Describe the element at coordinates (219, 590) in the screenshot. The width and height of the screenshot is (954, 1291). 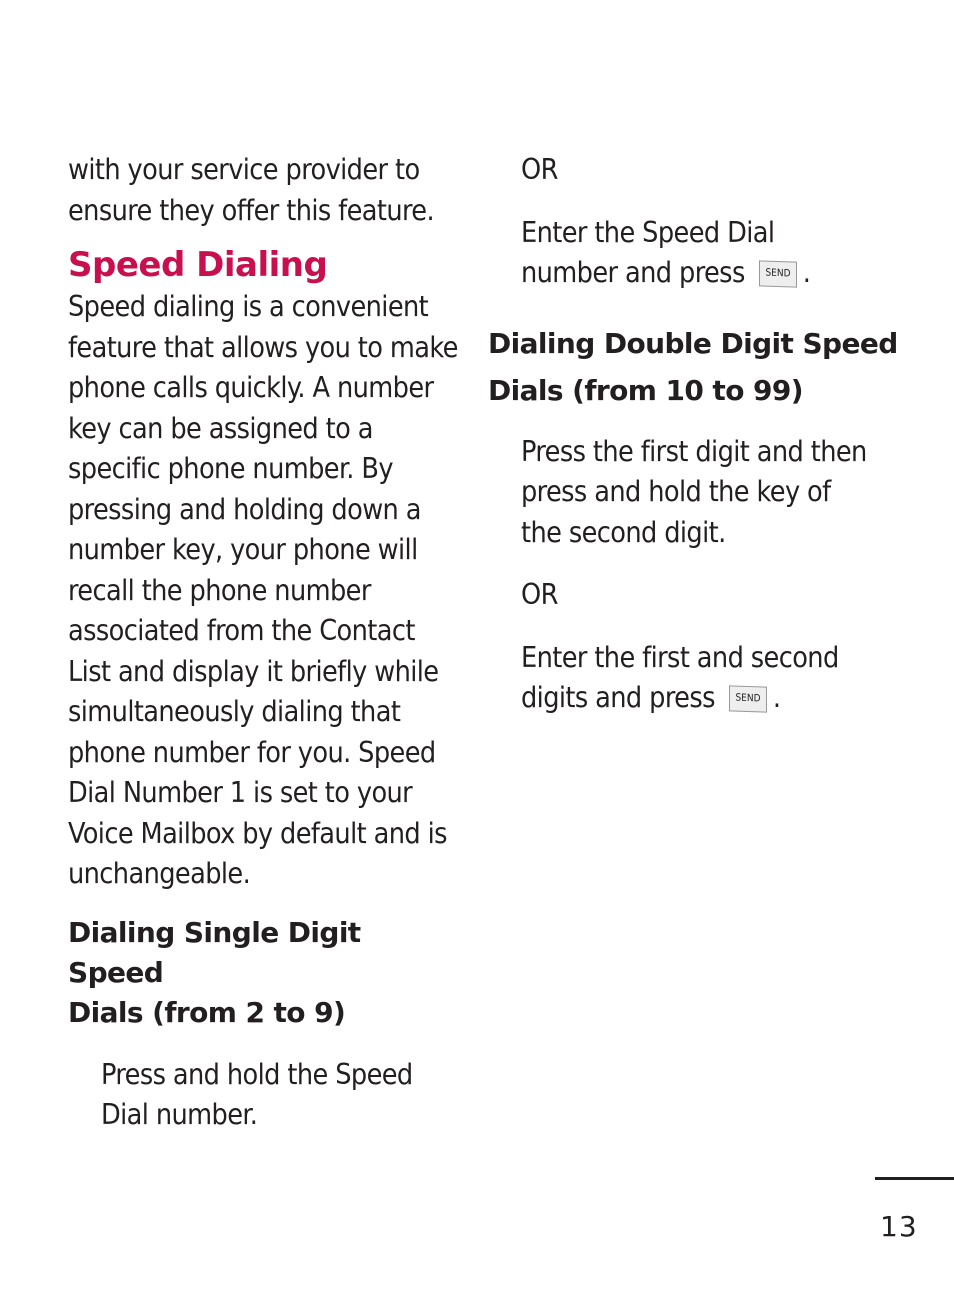
I see `body-line: recall the phone number` at that location.